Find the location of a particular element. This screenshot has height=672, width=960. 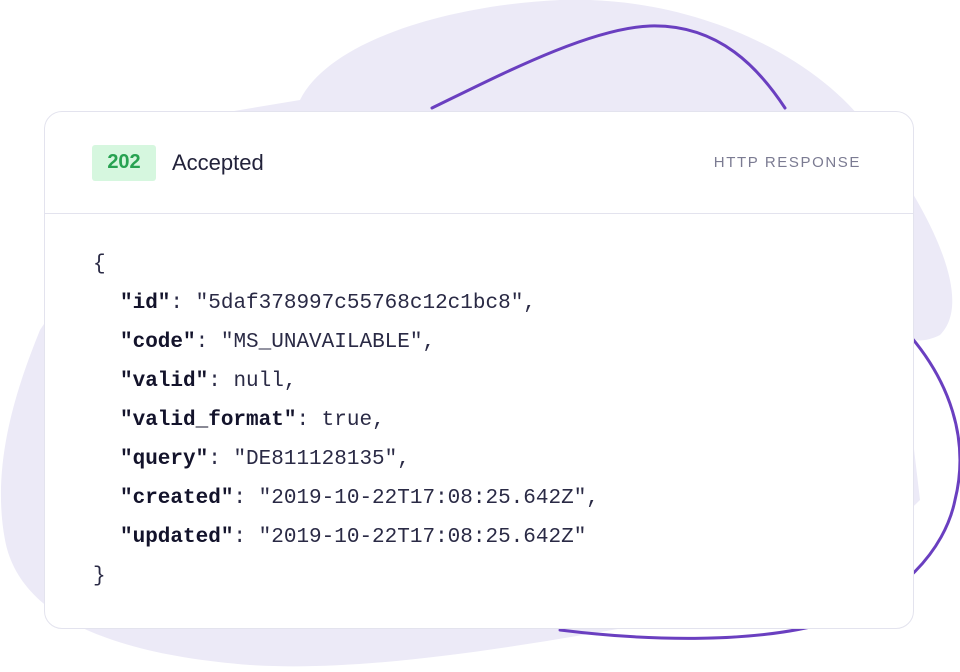

json-value: true is located at coordinates (347, 420).